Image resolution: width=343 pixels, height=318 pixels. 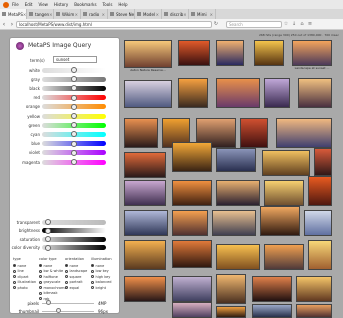 I want to click on thumbnail-knob, so click(x=58, y=311).